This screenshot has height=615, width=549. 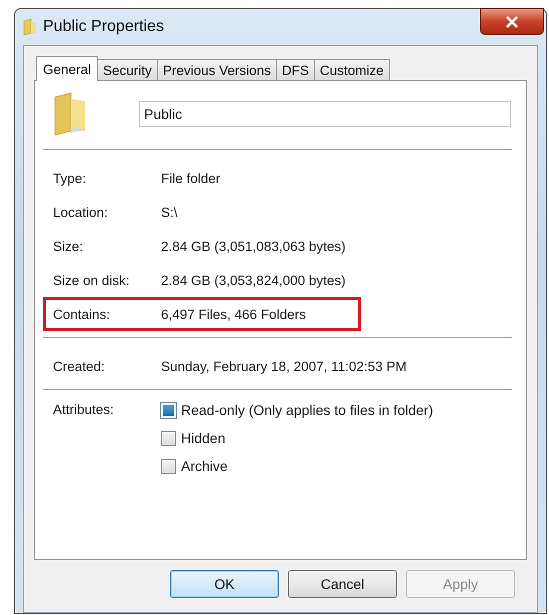 I want to click on property-label: Created:, so click(x=79, y=366).